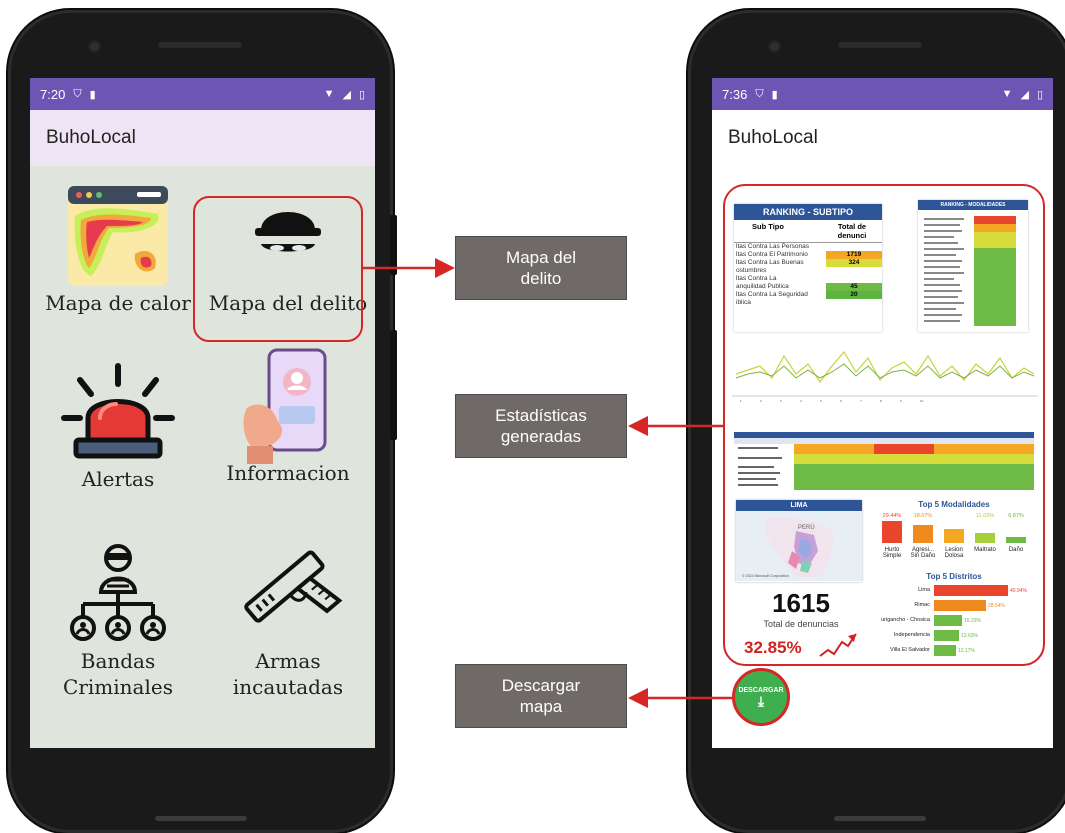 The height and width of the screenshot is (833, 1065). What do you see at coordinates (288, 661) in the screenshot?
I see `tile-label-line1: Armas` at bounding box center [288, 661].